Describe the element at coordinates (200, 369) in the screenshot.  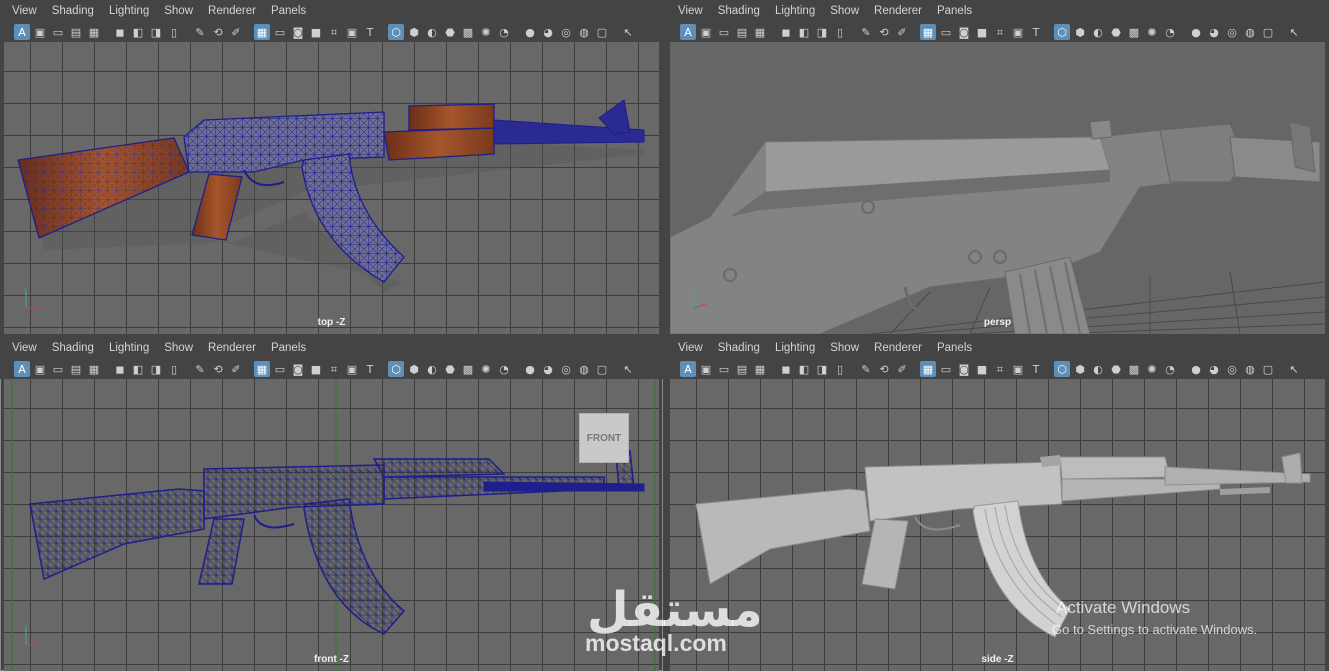
I see `field-chart-icon: ✎` at that location.